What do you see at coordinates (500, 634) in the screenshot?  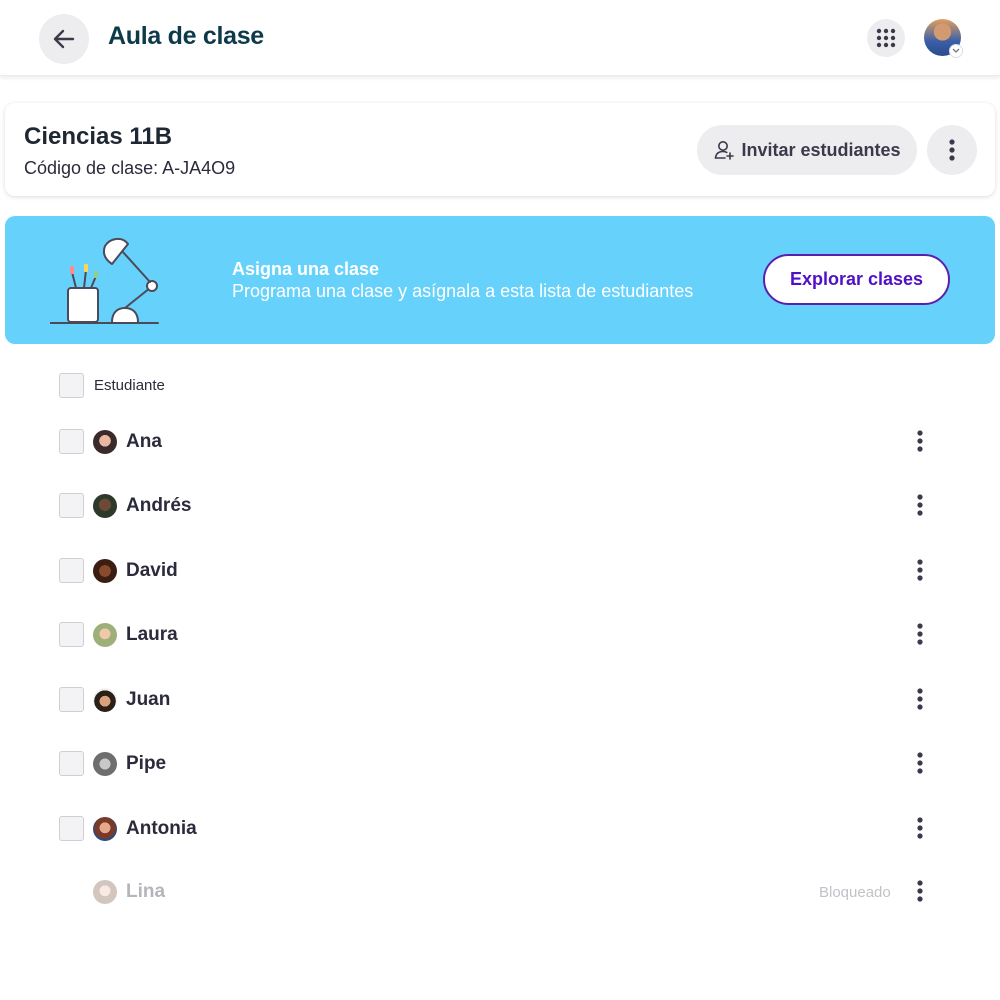 I see `student-row: Laura` at bounding box center [500, 634].